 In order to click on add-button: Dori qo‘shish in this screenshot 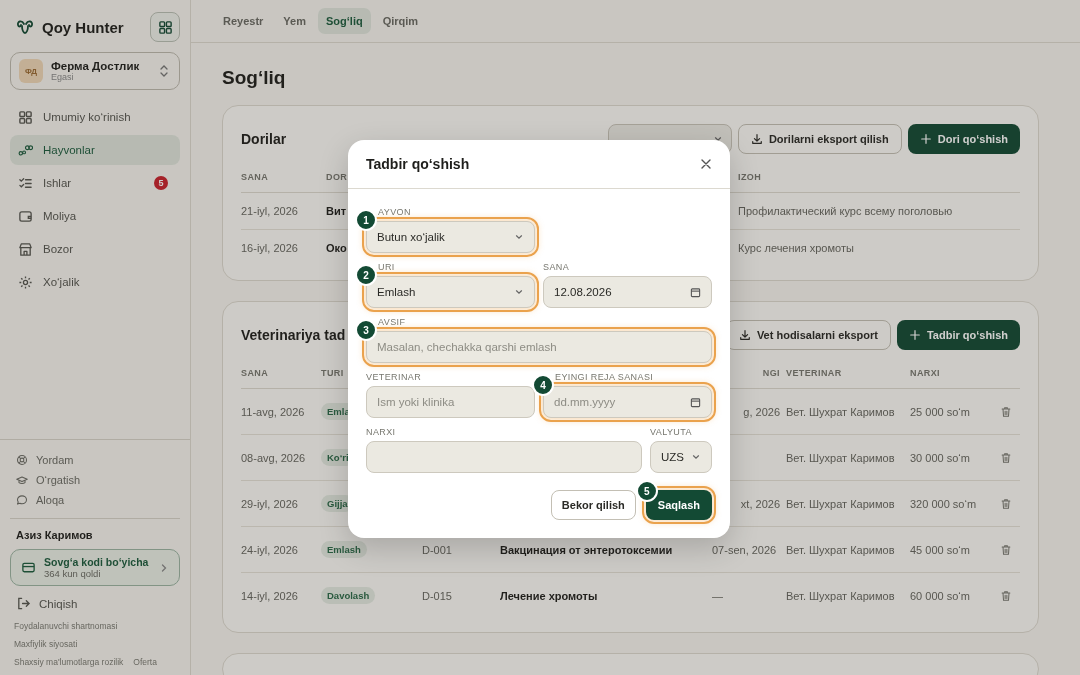, I will do `click(963, 139)`.